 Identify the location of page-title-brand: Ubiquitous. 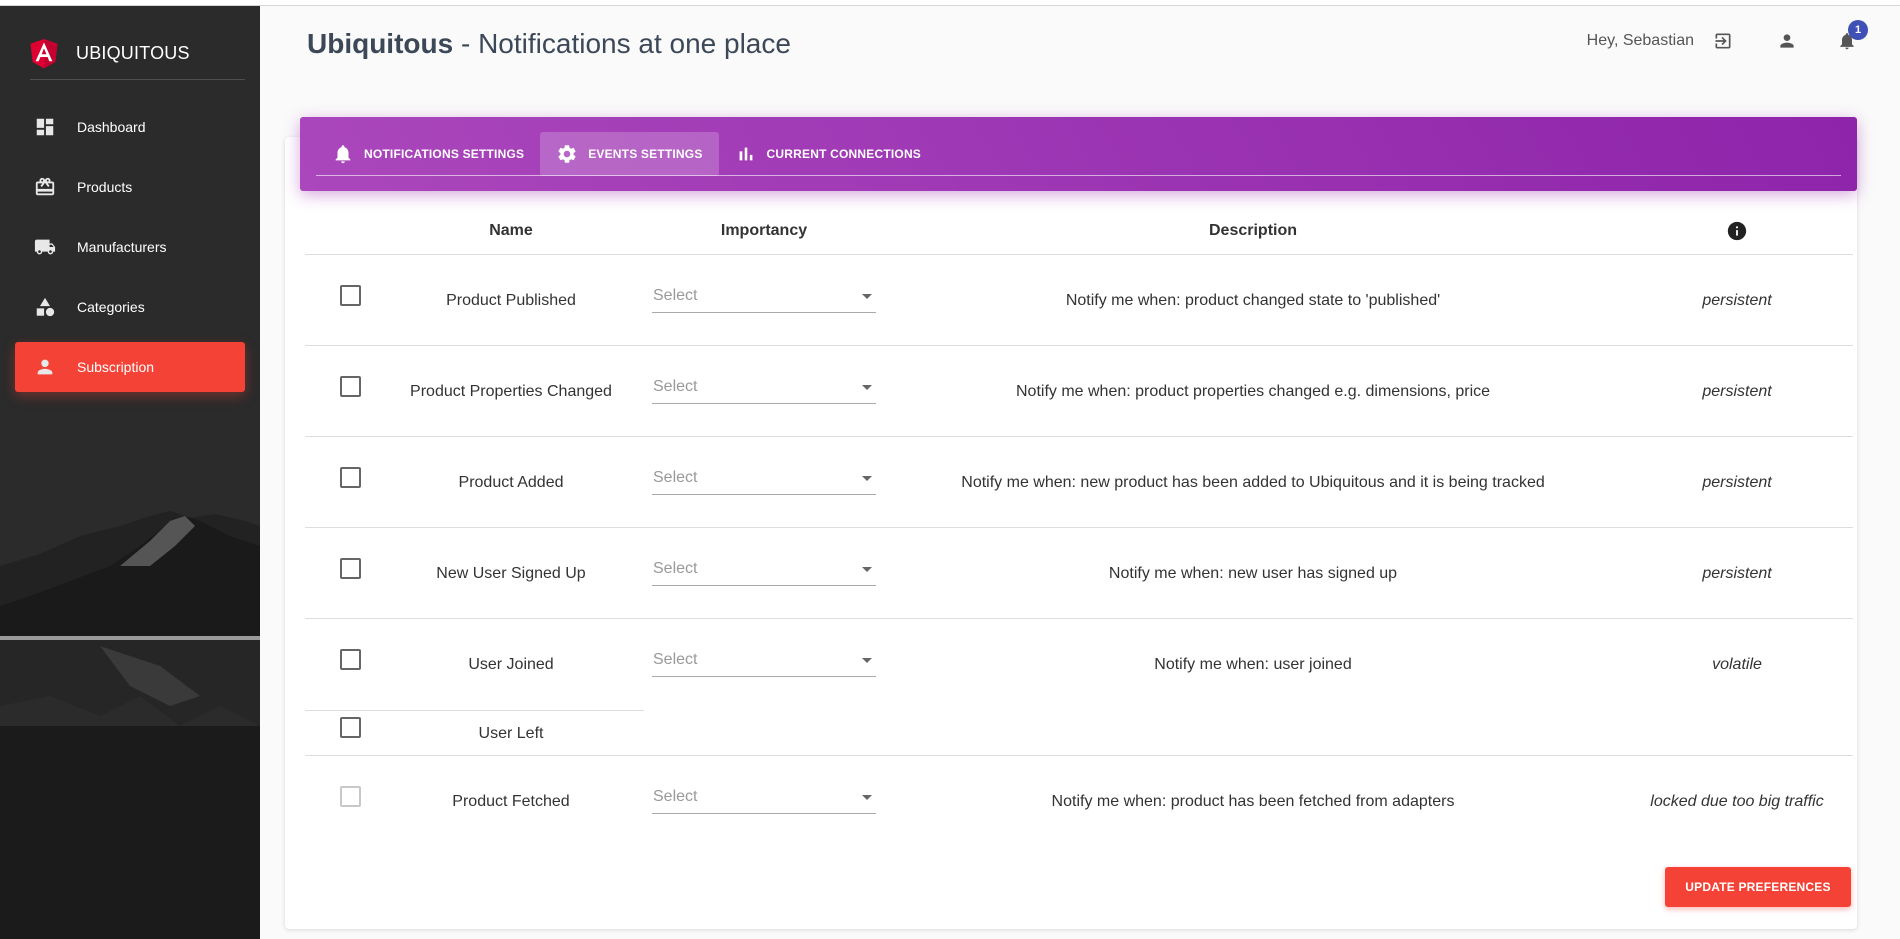
(380, 43).